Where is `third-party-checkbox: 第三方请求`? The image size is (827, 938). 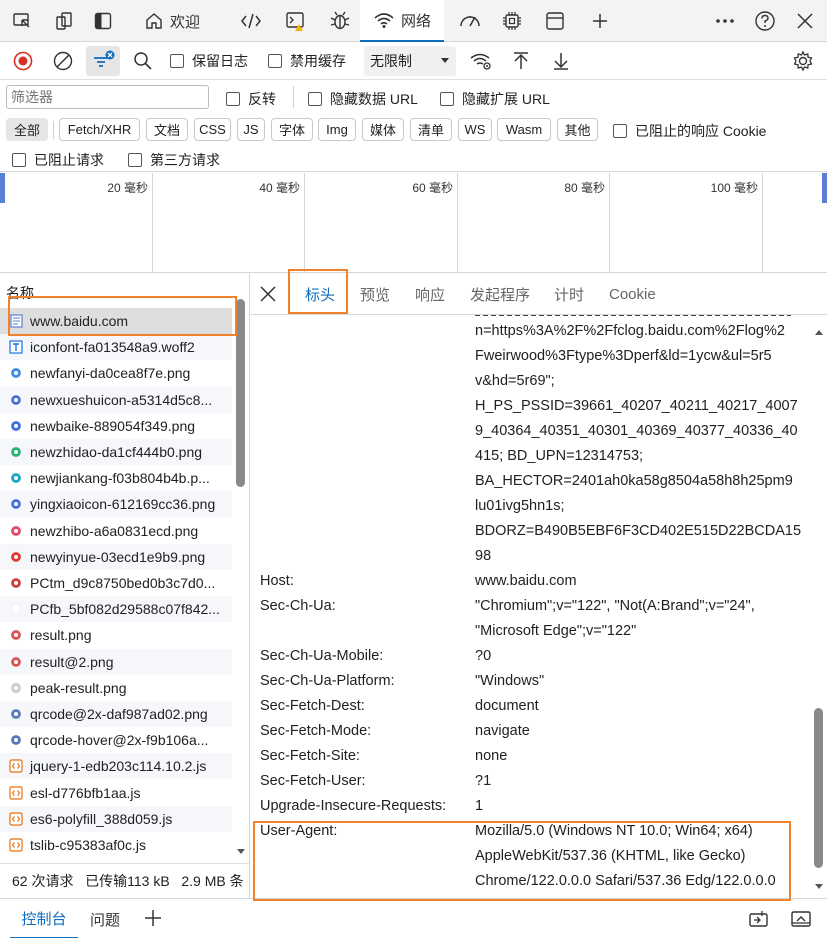
third-party-checkbox: 第三方请求 is located at coordinates (174, 160).